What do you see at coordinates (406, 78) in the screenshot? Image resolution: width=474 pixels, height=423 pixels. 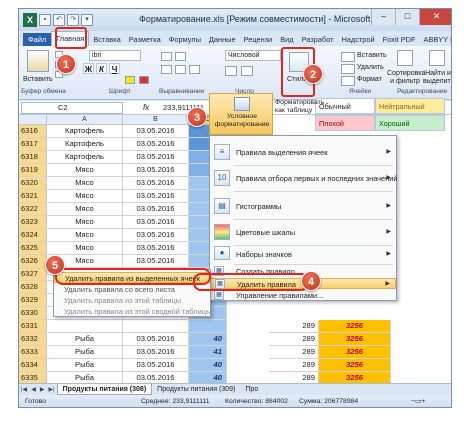 I see `sort-filter-button: Сортировка и фильтр` at bounding box center [406, 78].